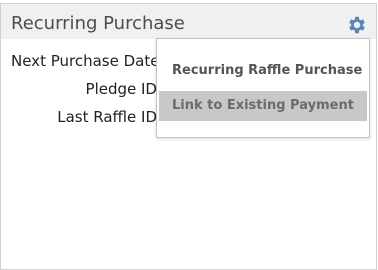  Describe the element at coordinates (188, 21) in the screenshot. I see `panel-header: Recurring Purchase` at that location.